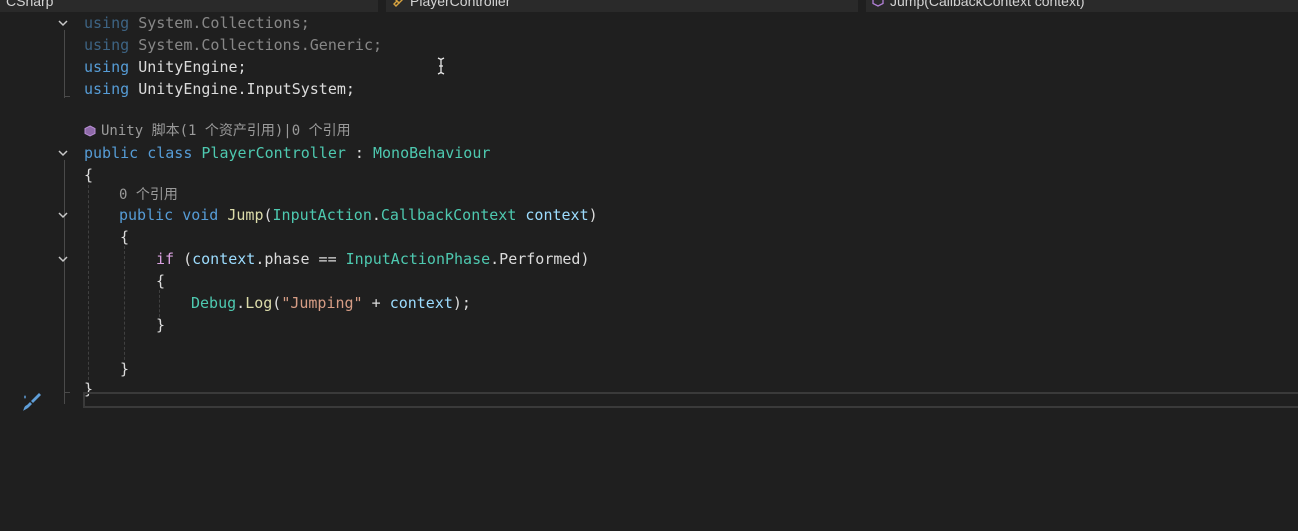 The image size is (1298, 531). Describe the element at coordinates (165, 259) in the screenshot. I see `if-keyword: if` at that location.